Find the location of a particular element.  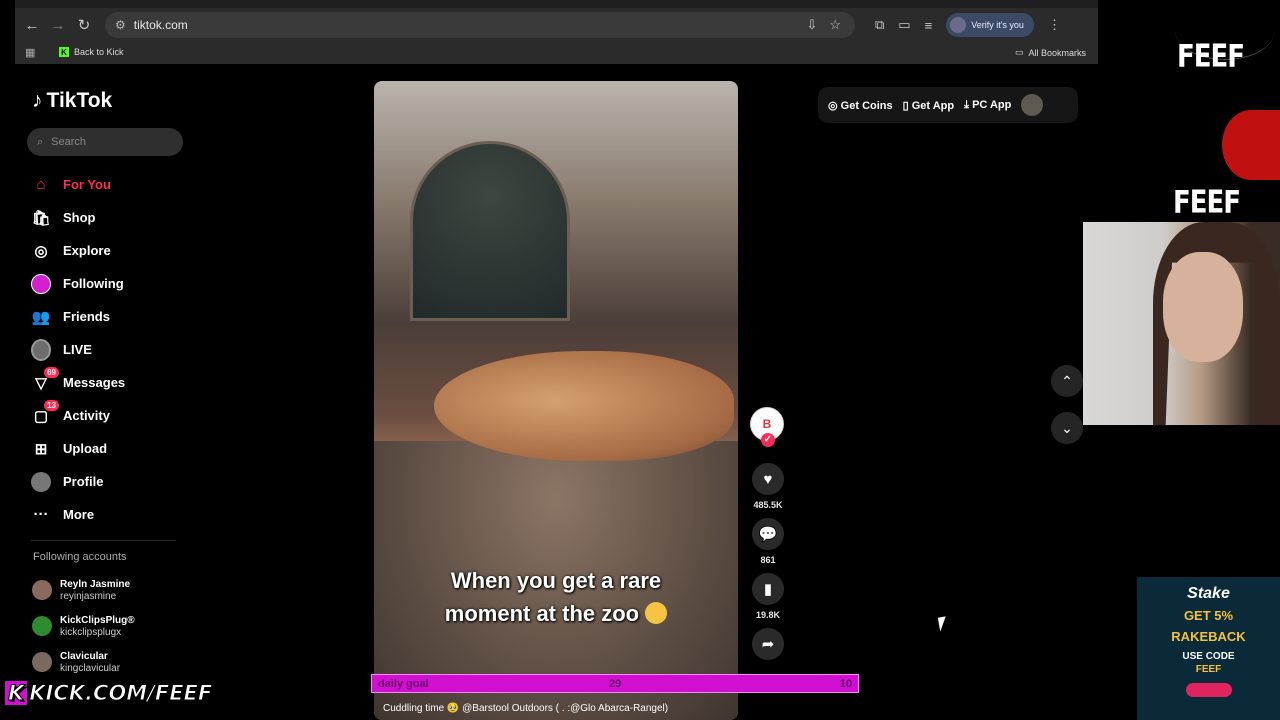

sidebar-item-messages: ▽ 69 Messages is located at coordinates (78, 382).